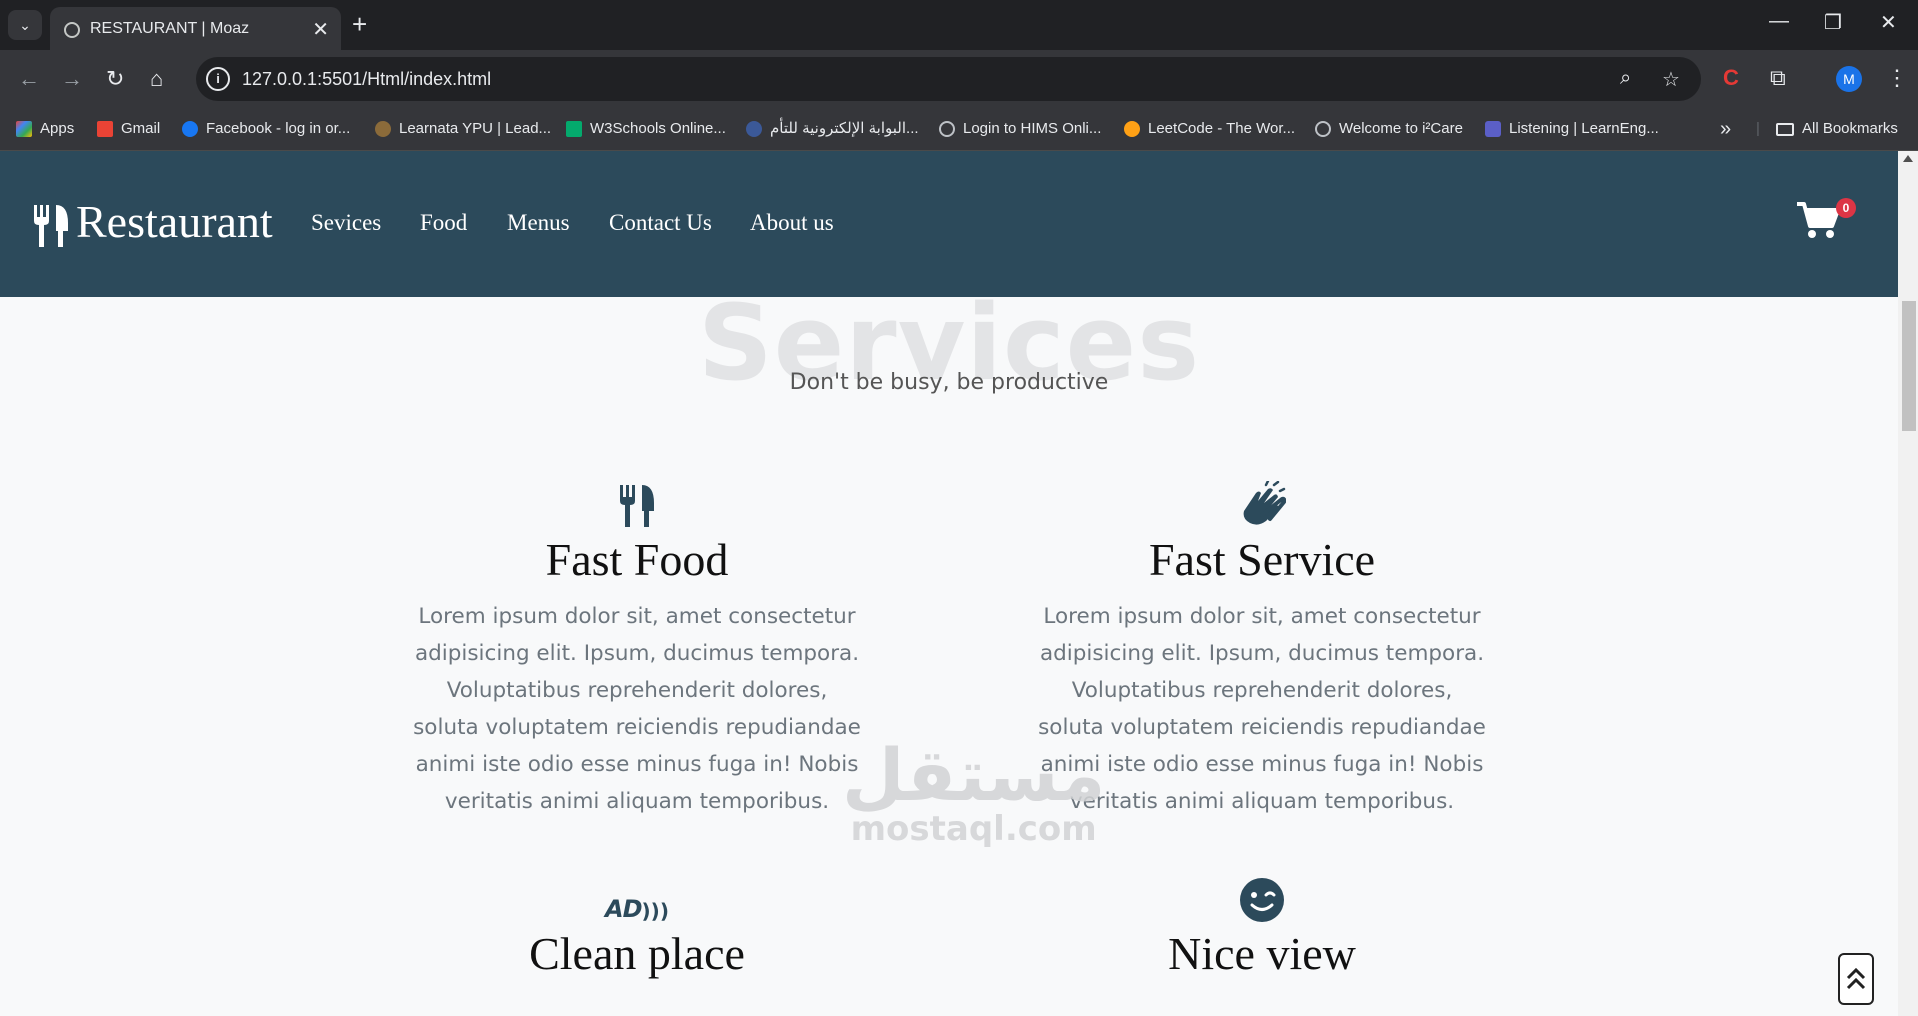  Describe the element at coordinates (1725, 129) in the screenshot. I see `more-bookmarks-icon: »` at that location.